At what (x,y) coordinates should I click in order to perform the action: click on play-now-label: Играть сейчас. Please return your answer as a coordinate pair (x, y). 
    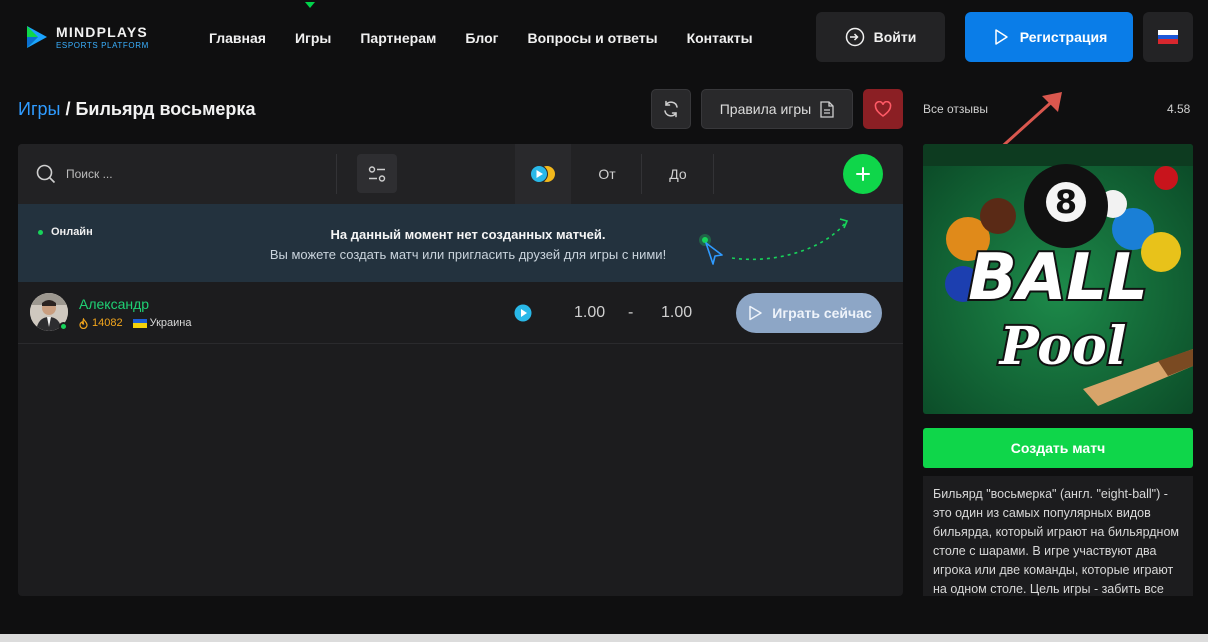
    Looking at the image, I should click on (822, 313).